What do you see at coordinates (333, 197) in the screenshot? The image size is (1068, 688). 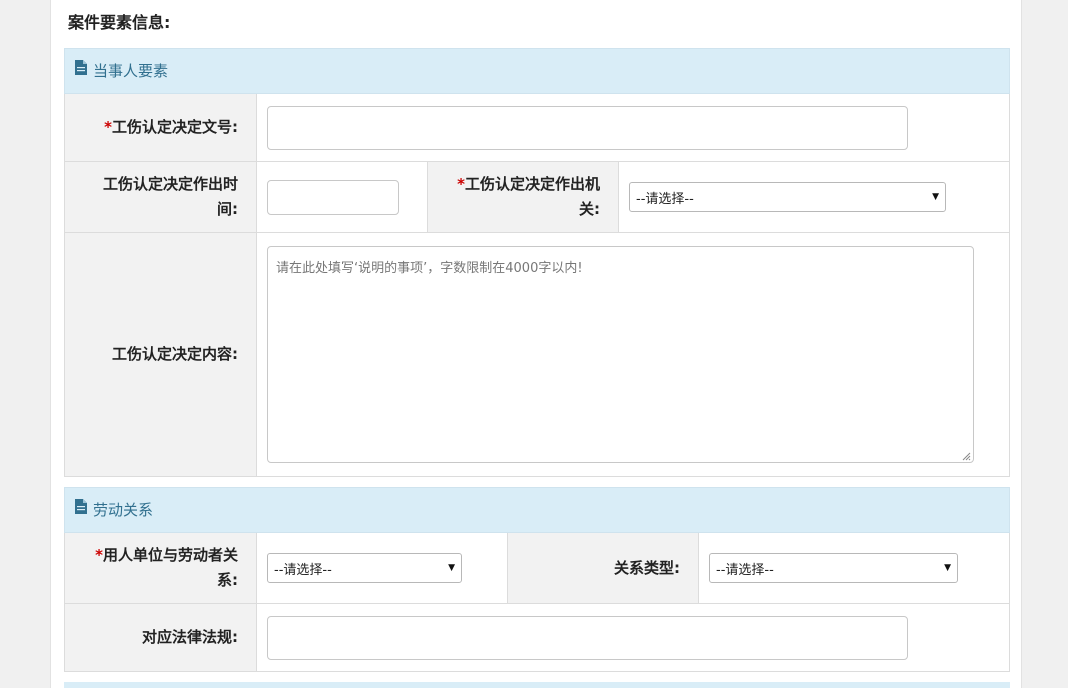 I see `decision-time-input` at bounding box center [333, 197].